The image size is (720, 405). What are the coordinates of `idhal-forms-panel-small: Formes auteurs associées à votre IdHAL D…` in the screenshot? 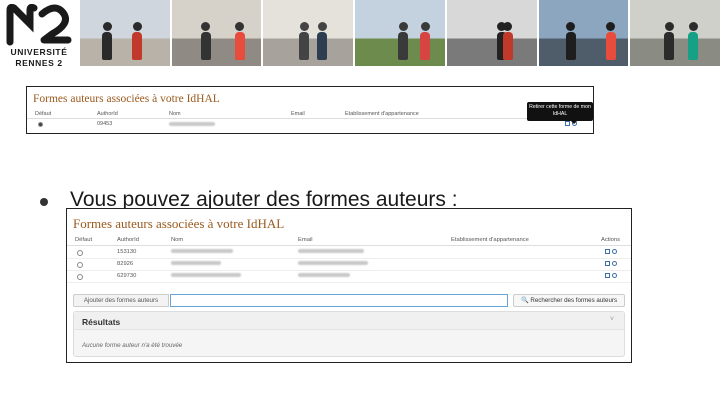 It's located at (310, 110).